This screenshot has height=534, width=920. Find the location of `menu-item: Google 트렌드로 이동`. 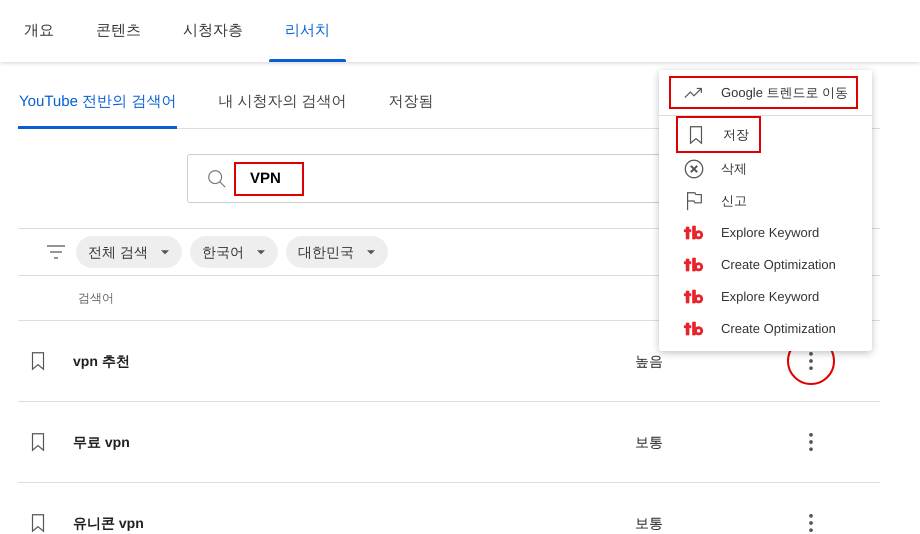

menu-item: Google 트렌드로 이동 is located at coordinates (763, 92).